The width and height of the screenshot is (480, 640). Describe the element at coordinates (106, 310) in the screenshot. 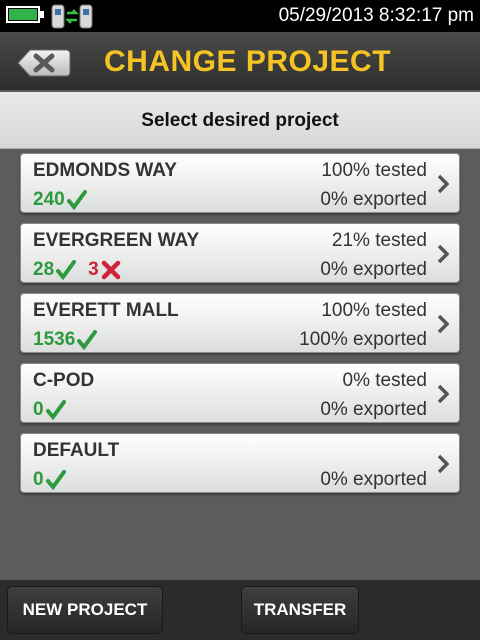

I see `project-name: EVERETT MALL` at that location.